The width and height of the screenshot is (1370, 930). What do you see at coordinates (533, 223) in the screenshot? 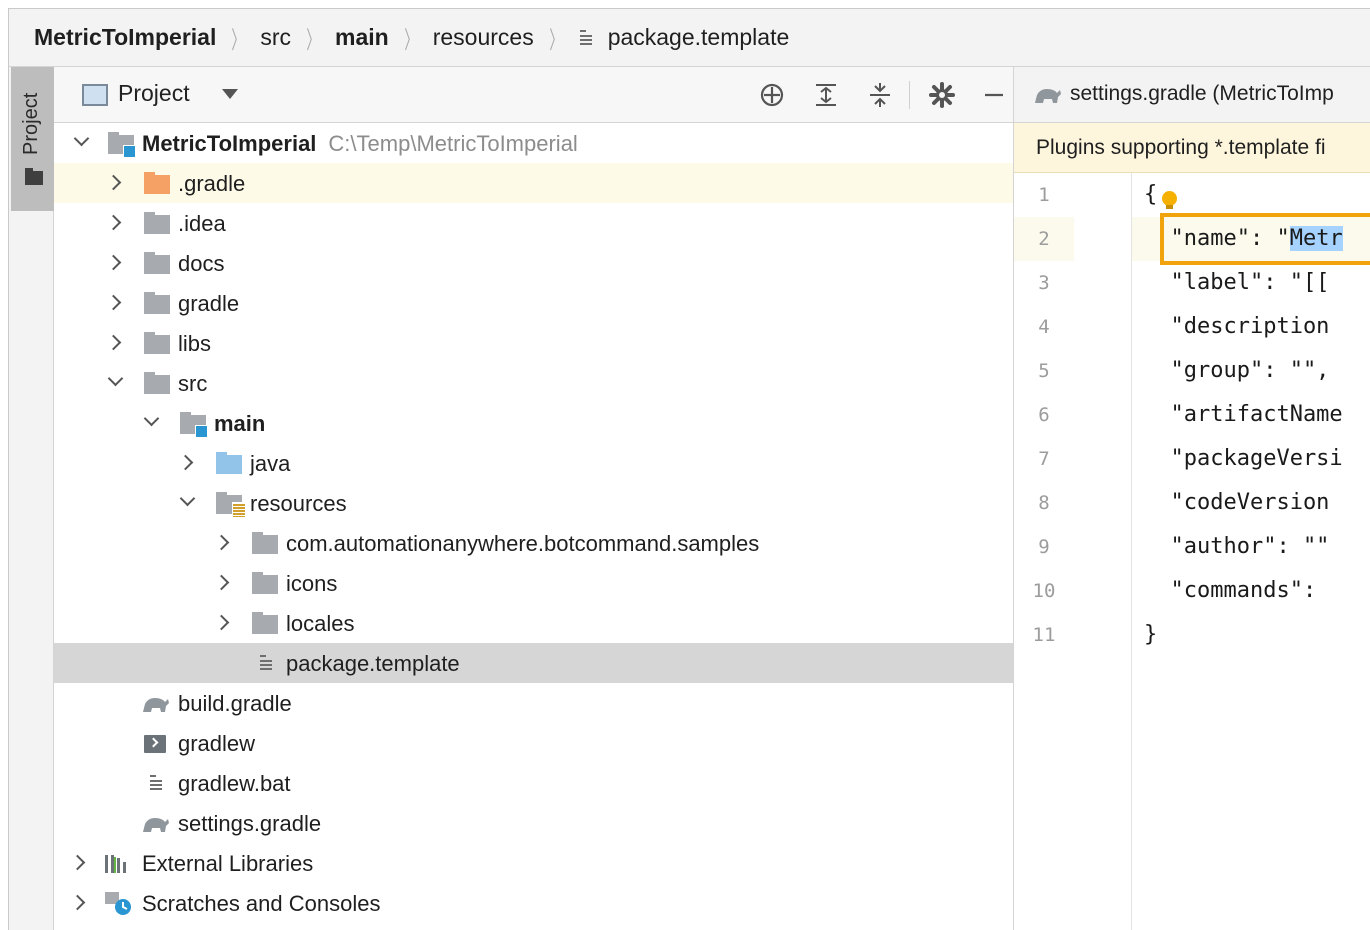
I see `tree-item-idea: .idea` at bounding box center [533, 223].